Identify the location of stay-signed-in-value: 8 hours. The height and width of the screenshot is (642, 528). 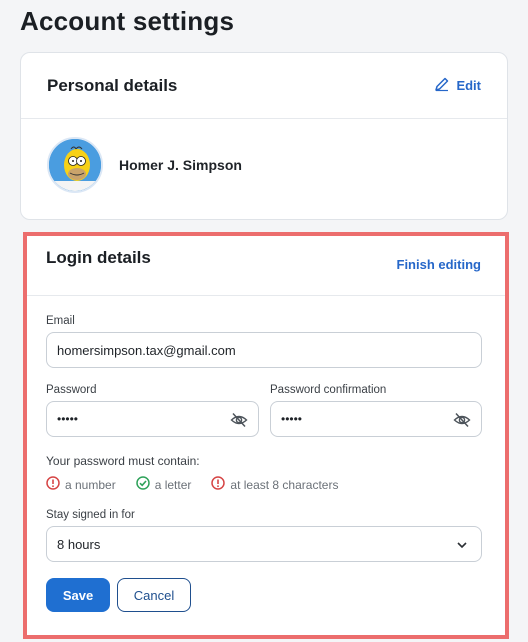
(79, 544).